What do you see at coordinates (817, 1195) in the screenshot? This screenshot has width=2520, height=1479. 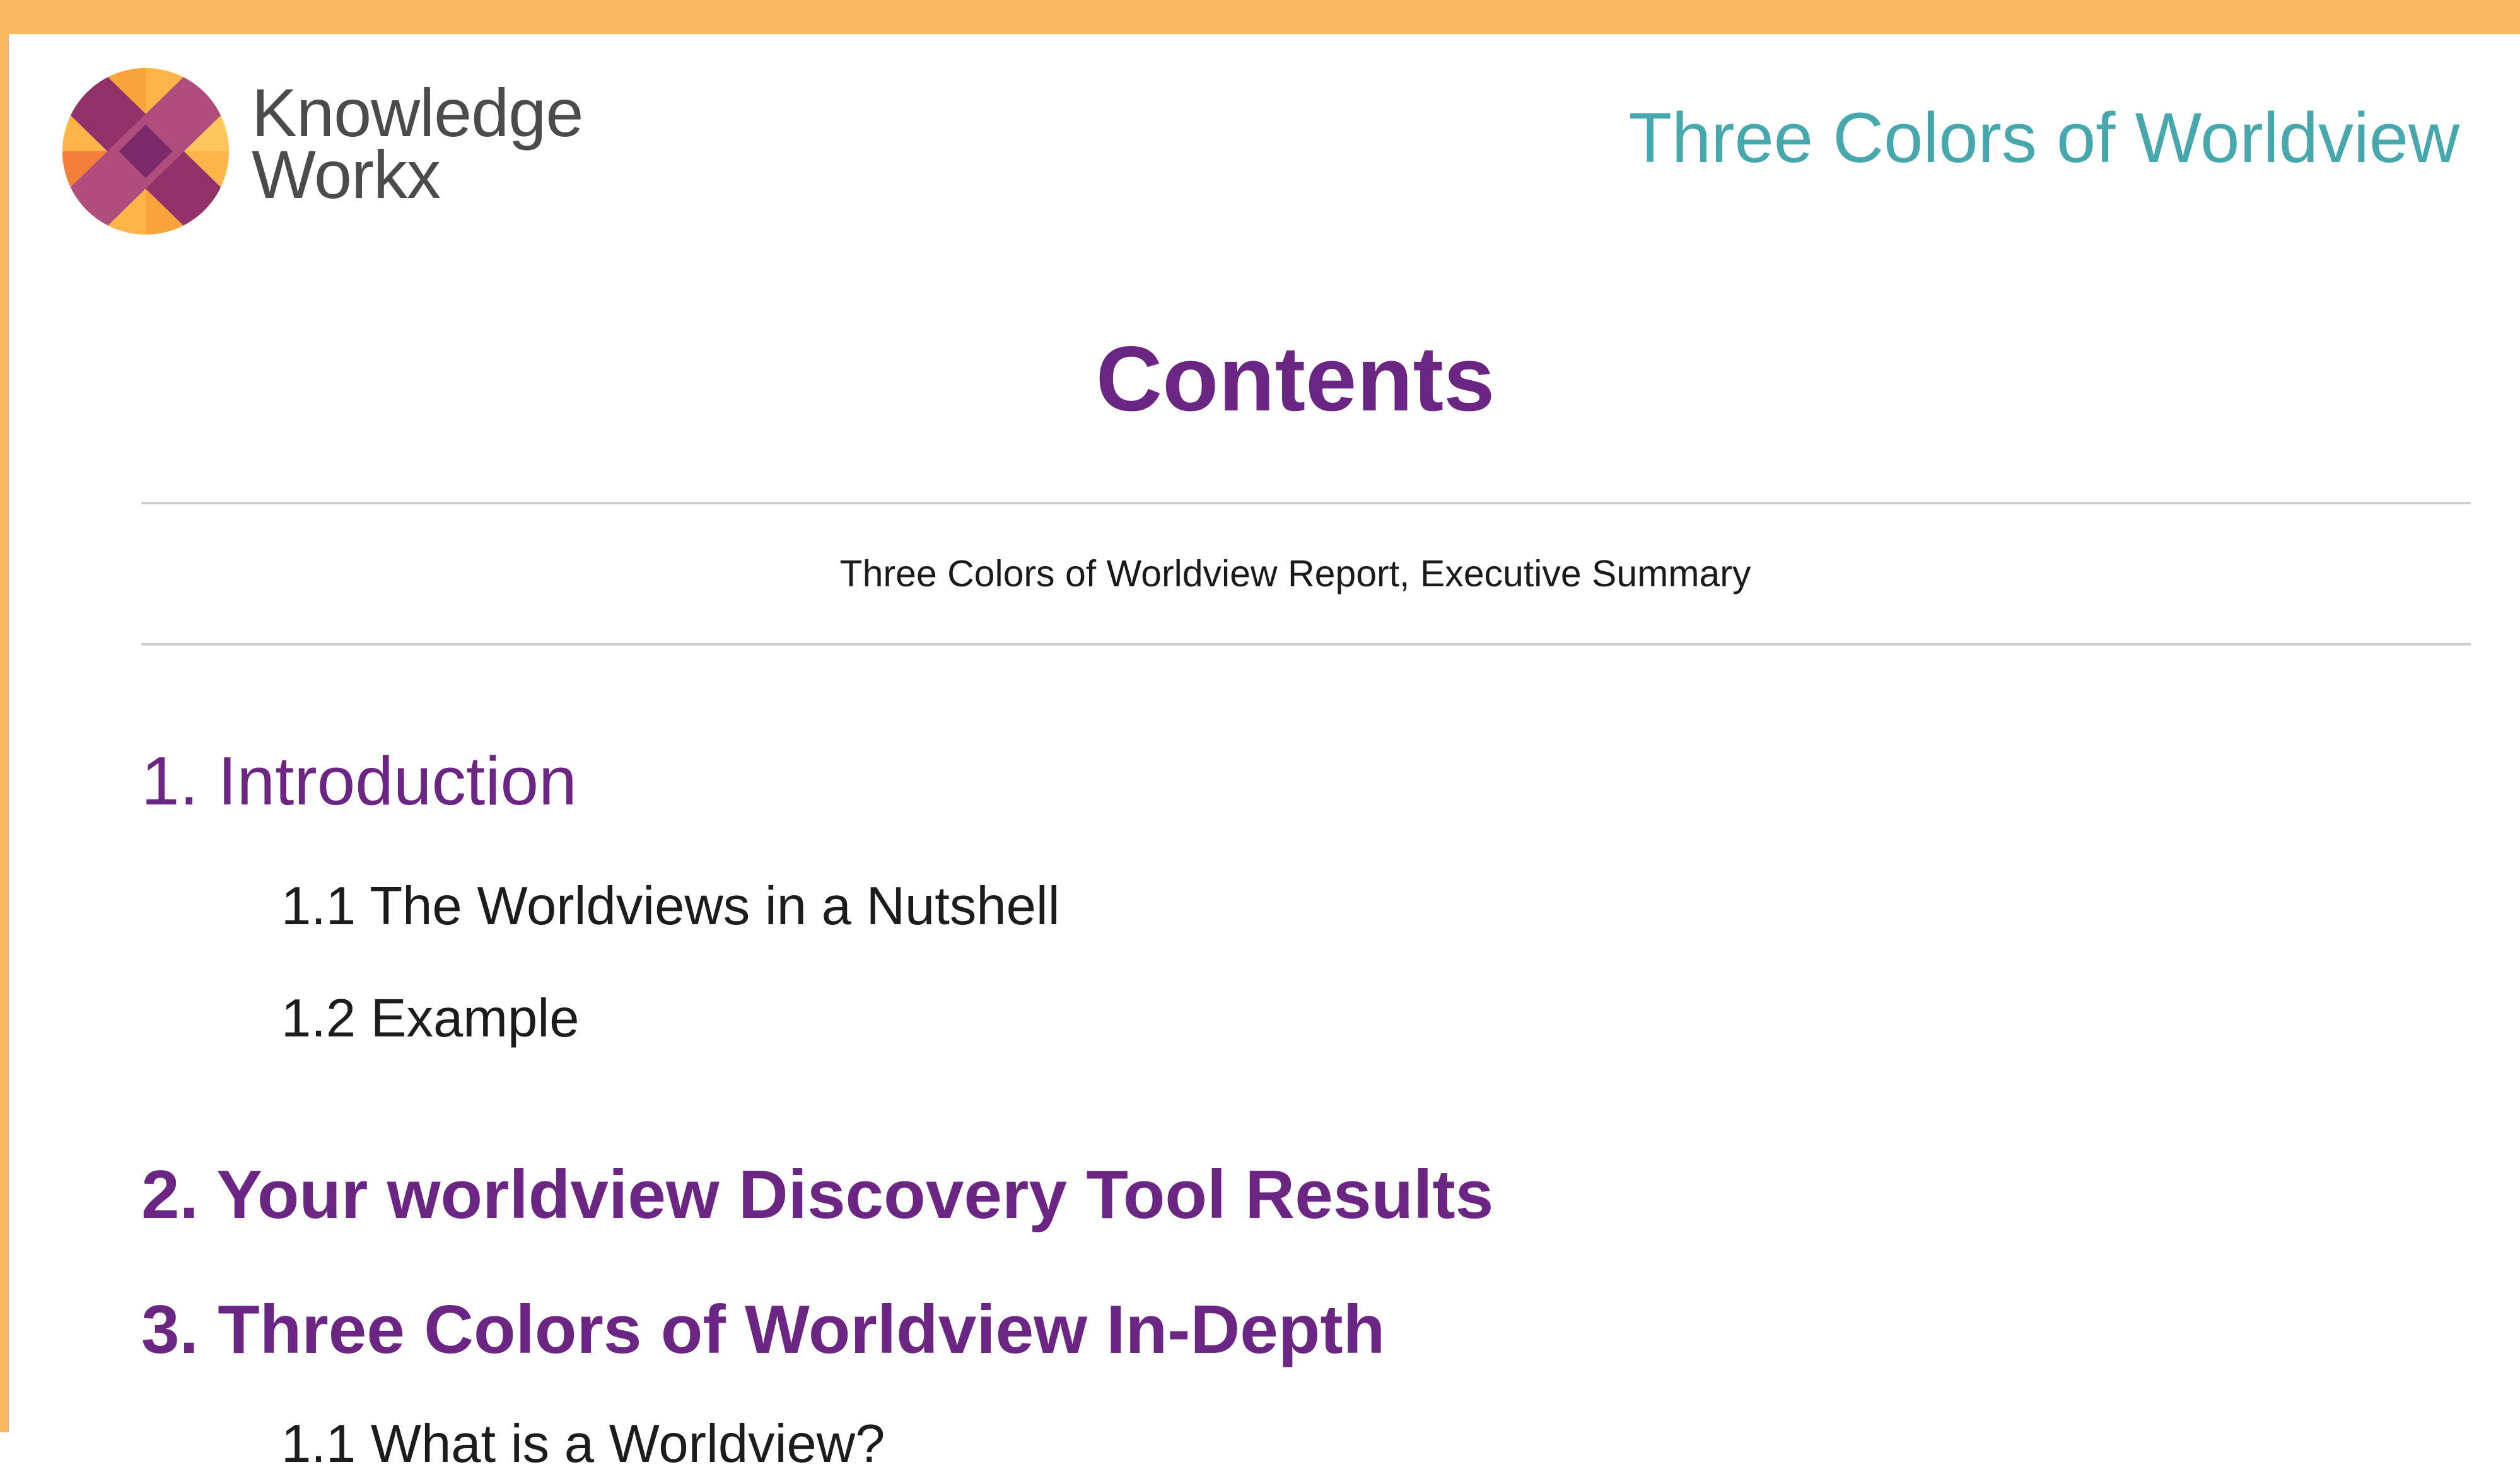 I see `toc-section-discovery-tool-results: 2. Your worldview Discovery Tool Results` at bounding box center [817, 1195].